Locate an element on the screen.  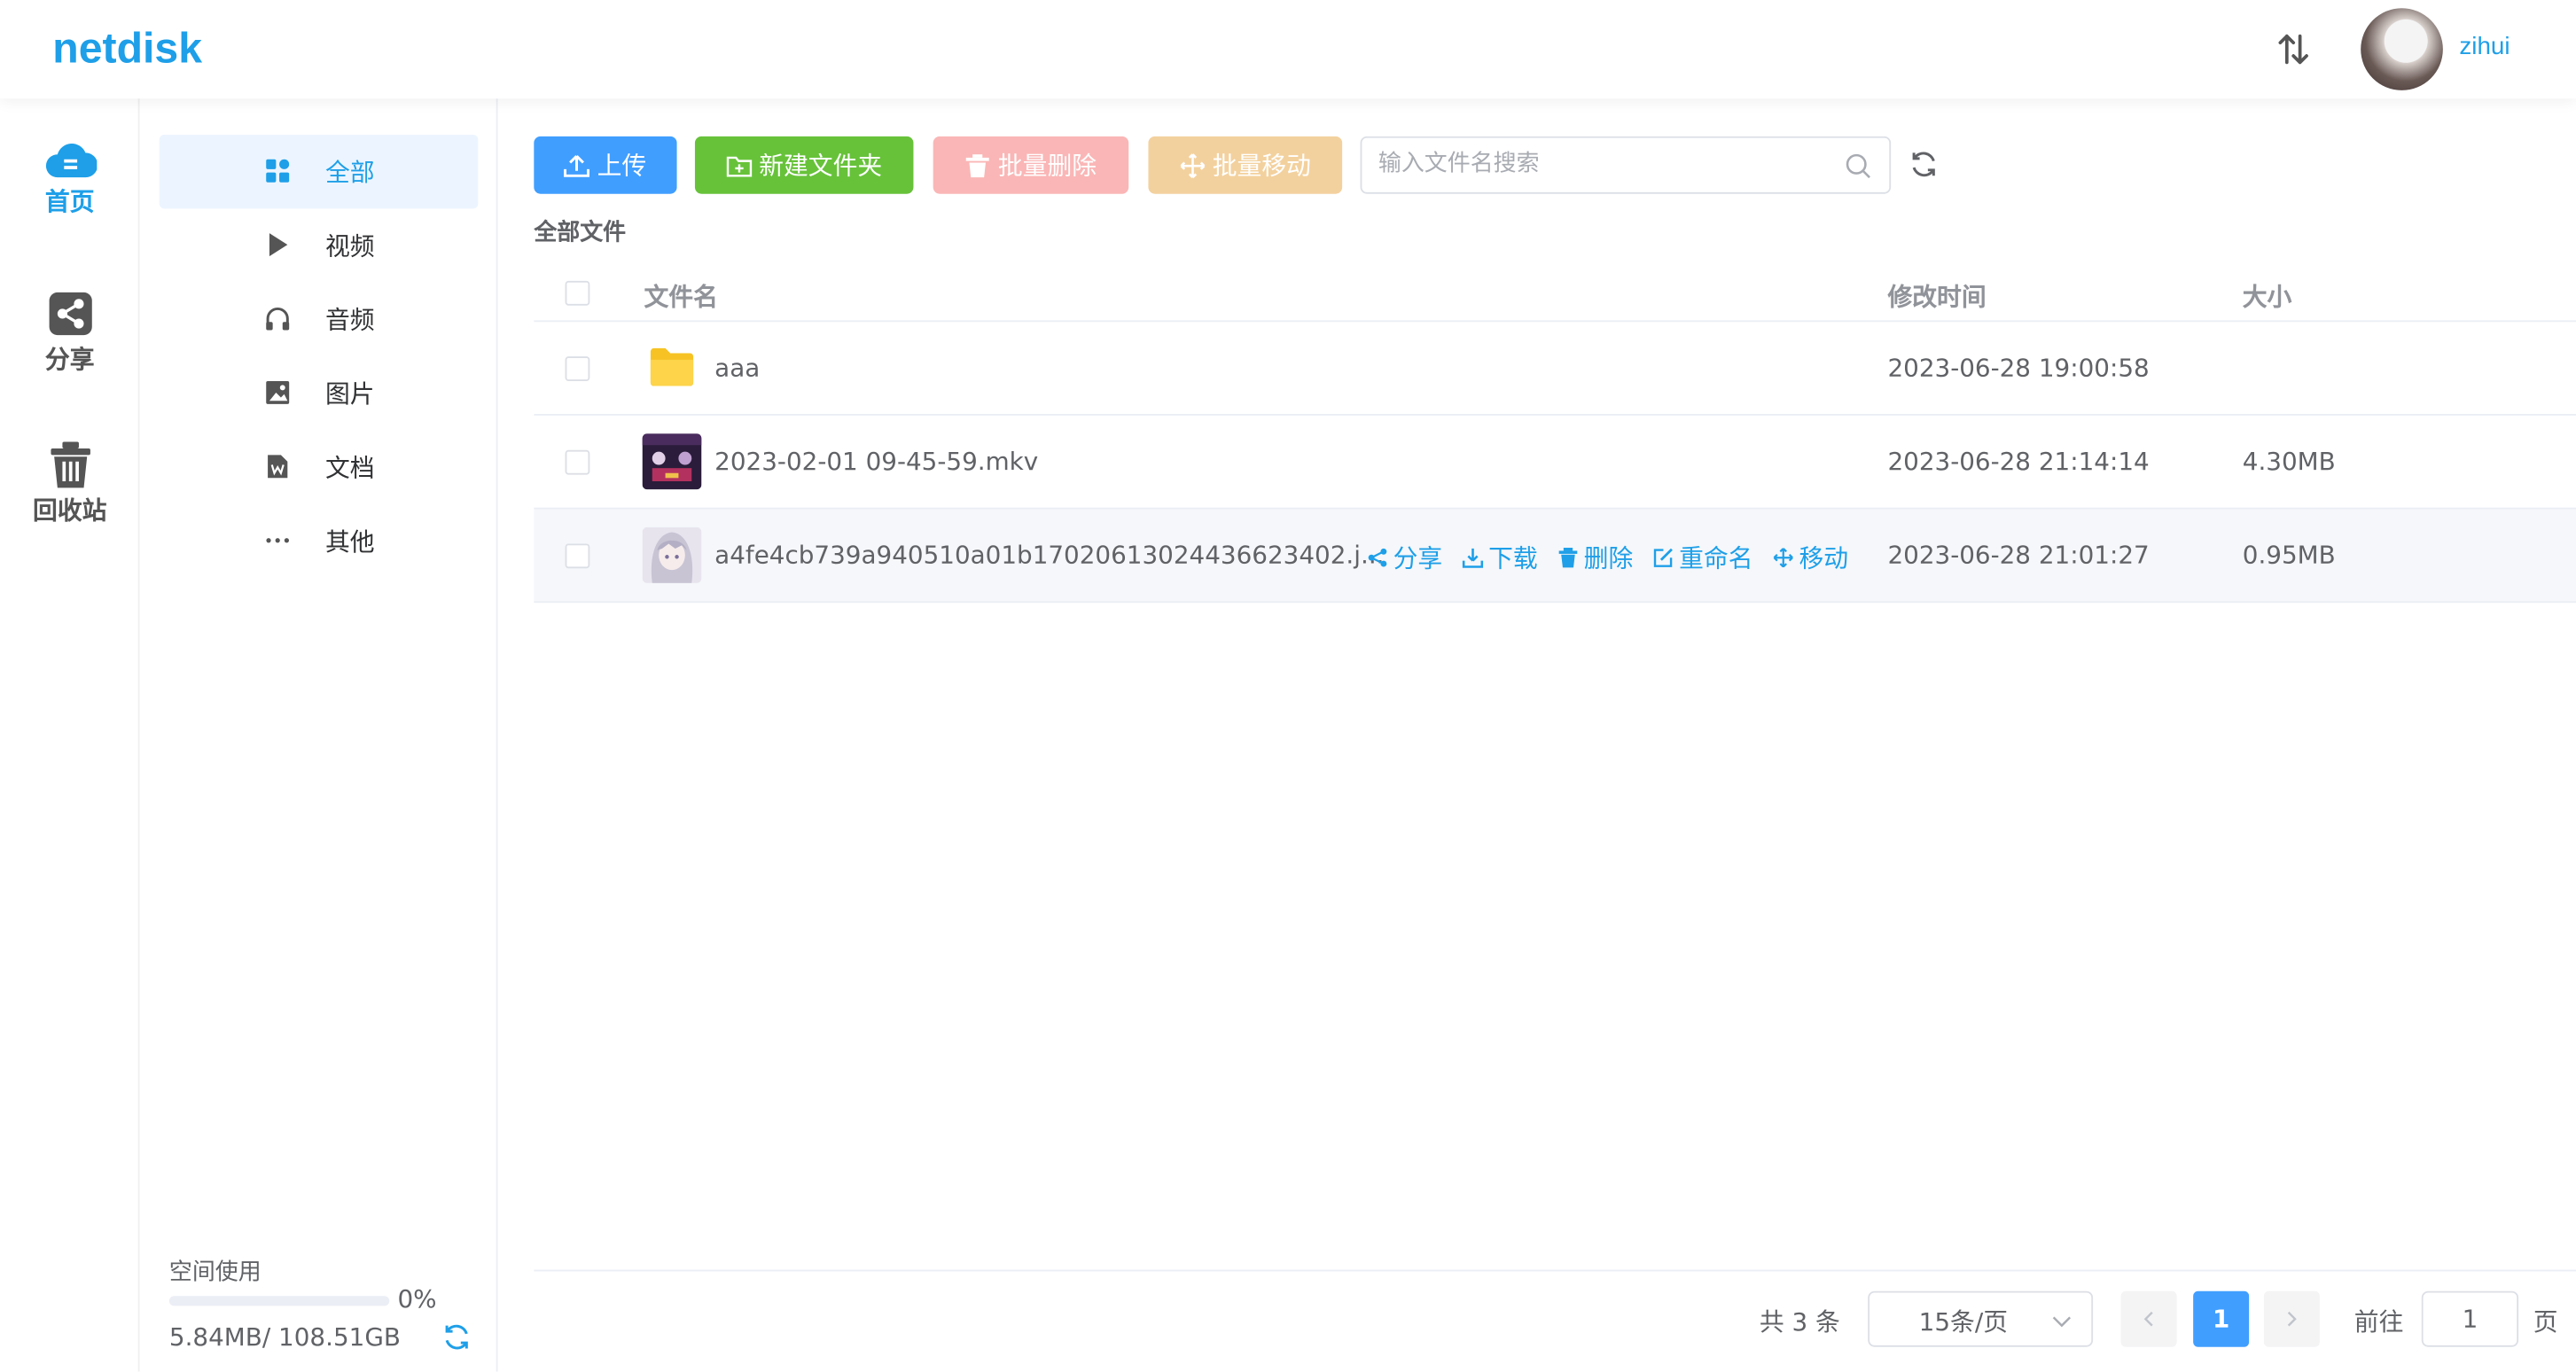
column-header-time: 修改时间 is located at coordinates (1936, 296).